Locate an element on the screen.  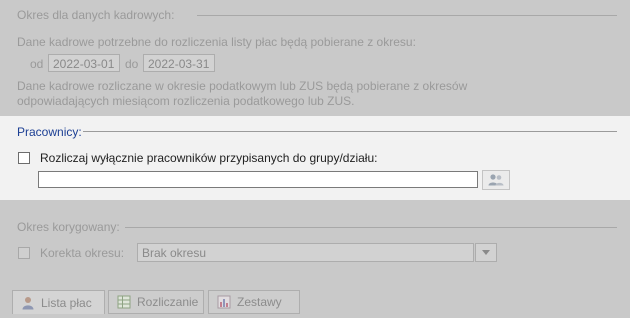
to-date-field: 2022-03-31 is located at coordinates (179, 63).